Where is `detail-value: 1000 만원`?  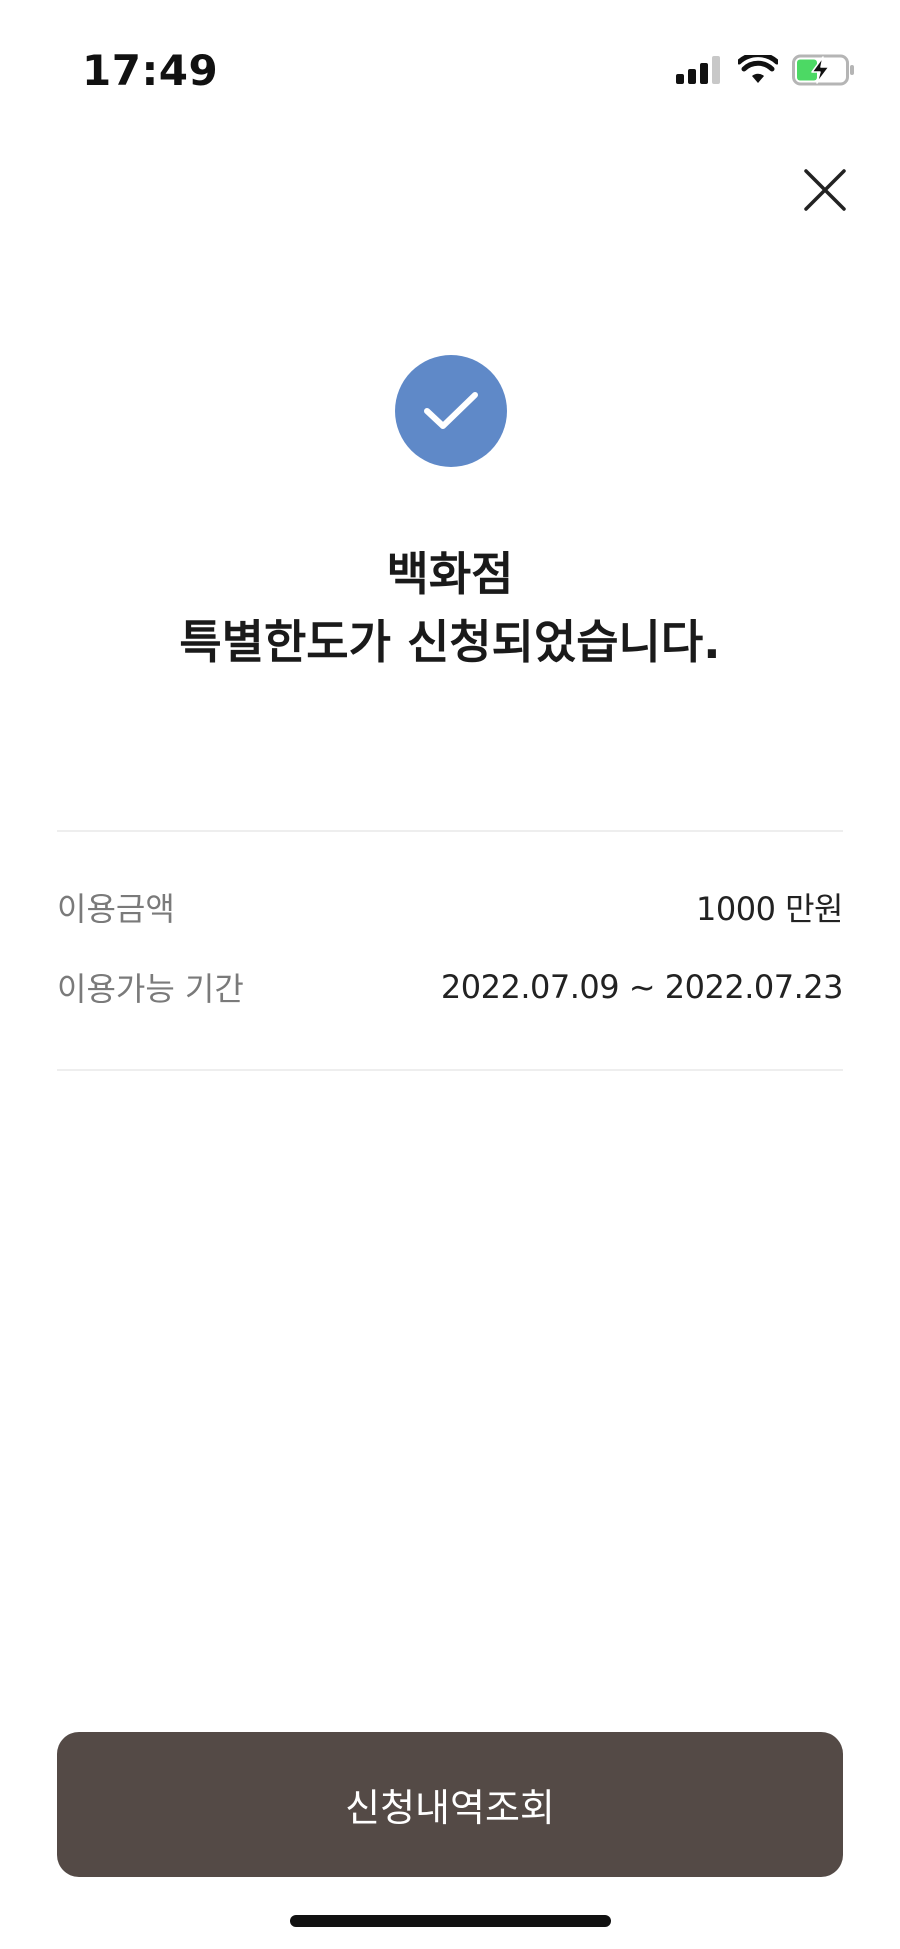 detail-value: 1000 만원 is located at coordinates (770, 909).